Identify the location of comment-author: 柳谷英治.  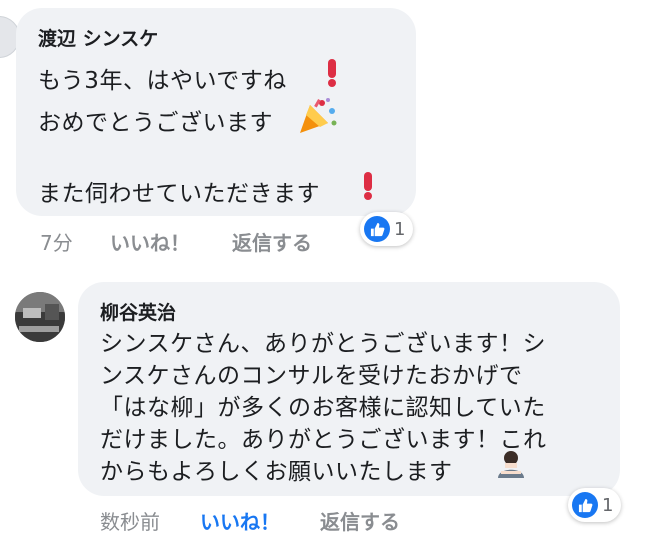
(138, 311).